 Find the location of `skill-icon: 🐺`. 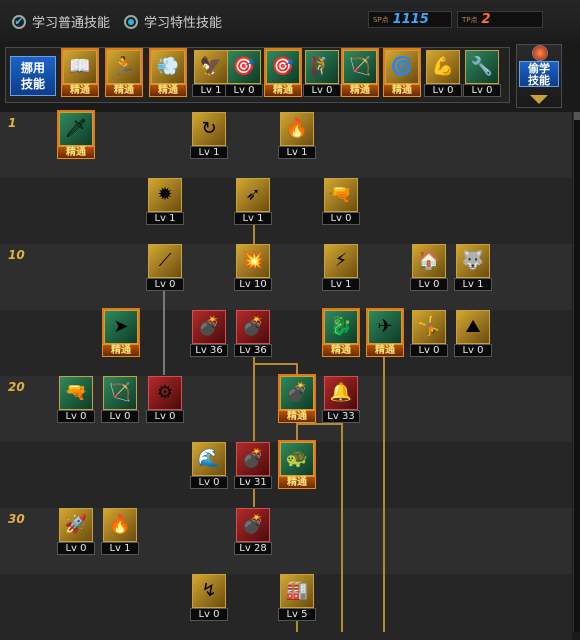

skill-icon: 🐺 is located at coordinates (473, 261).